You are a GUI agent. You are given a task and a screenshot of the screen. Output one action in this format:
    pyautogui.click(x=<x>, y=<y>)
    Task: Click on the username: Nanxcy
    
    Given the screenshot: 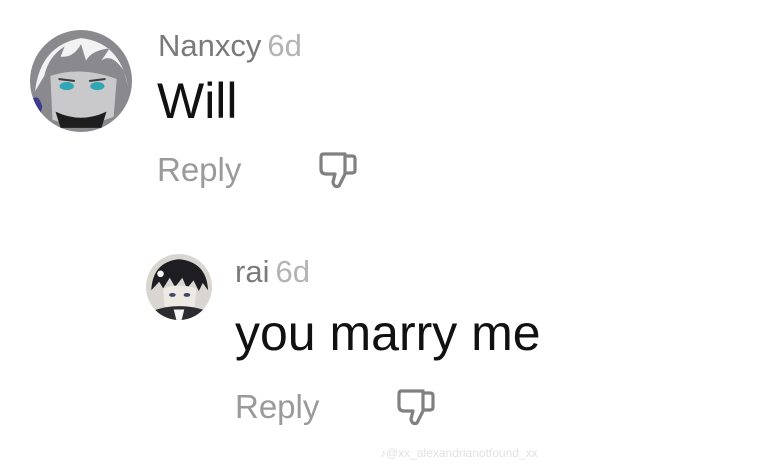 What is the action you would take?
    pyautogui.click(x=209, y=45)
    